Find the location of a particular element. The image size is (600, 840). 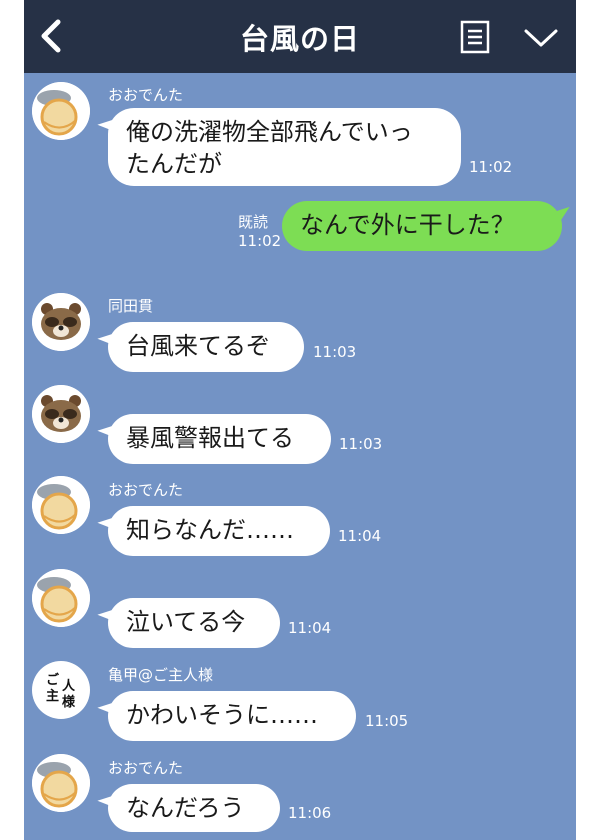

message-time: 11:05 is located at coordinates (387, 721).